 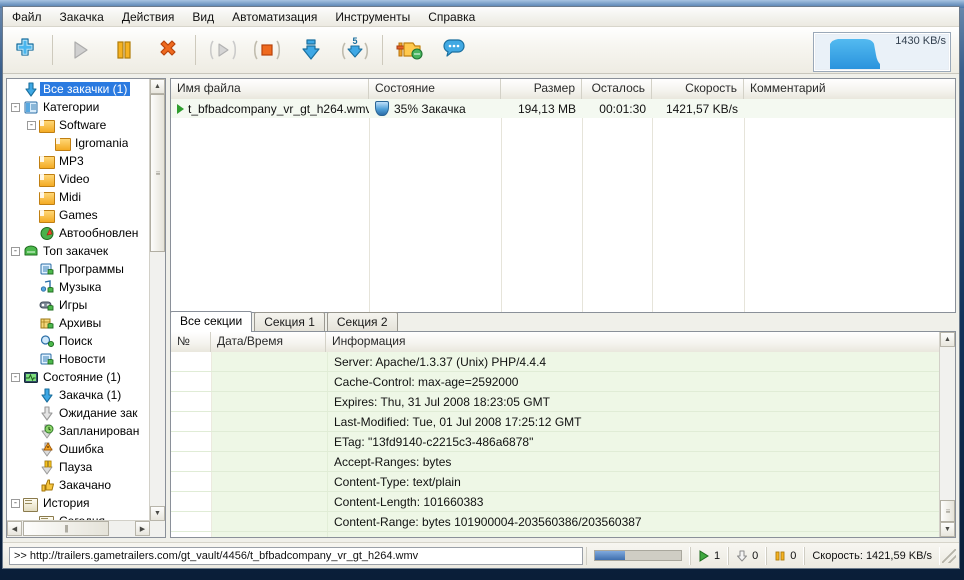 What do you see at coordinates (362, 322) in the screenshot?
I see `tab-section-2: Секция 2` at bounding box center [362, 322].